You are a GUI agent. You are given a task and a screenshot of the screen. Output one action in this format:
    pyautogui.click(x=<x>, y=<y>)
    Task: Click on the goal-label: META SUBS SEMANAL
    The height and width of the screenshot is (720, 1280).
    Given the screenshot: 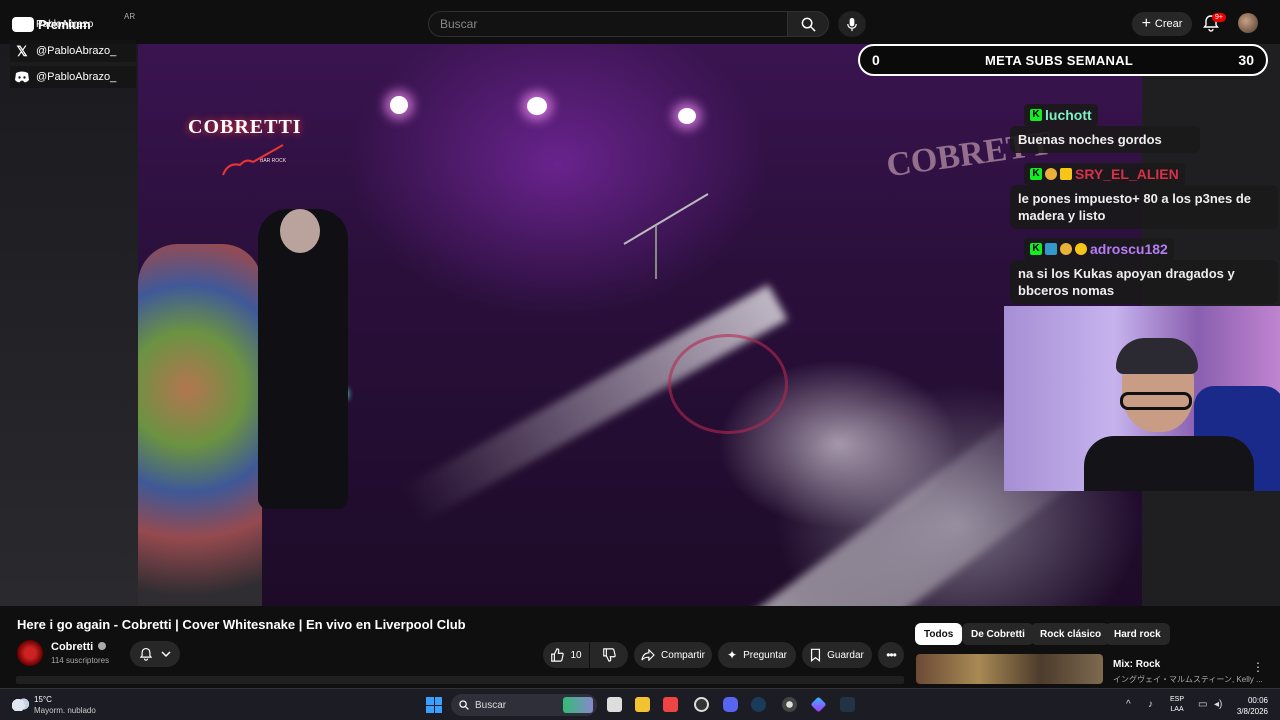 What is the action you would take?
    pyautogui.click(x=1059, y=60)
    